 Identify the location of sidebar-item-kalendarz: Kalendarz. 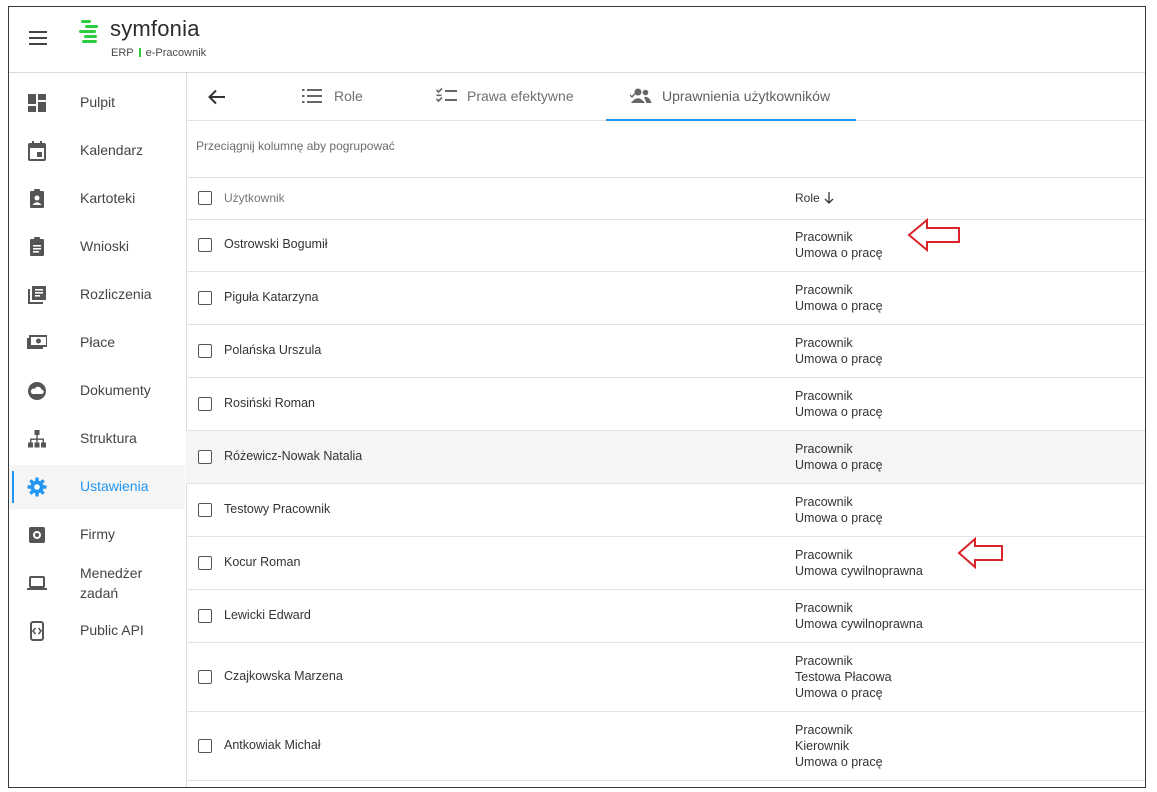
(97, 151).